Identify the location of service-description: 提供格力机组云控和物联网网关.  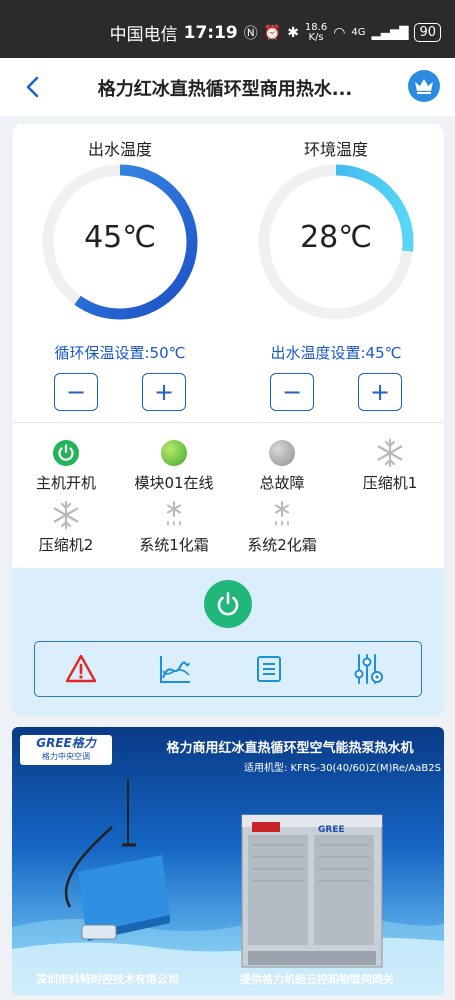
(317, 979).